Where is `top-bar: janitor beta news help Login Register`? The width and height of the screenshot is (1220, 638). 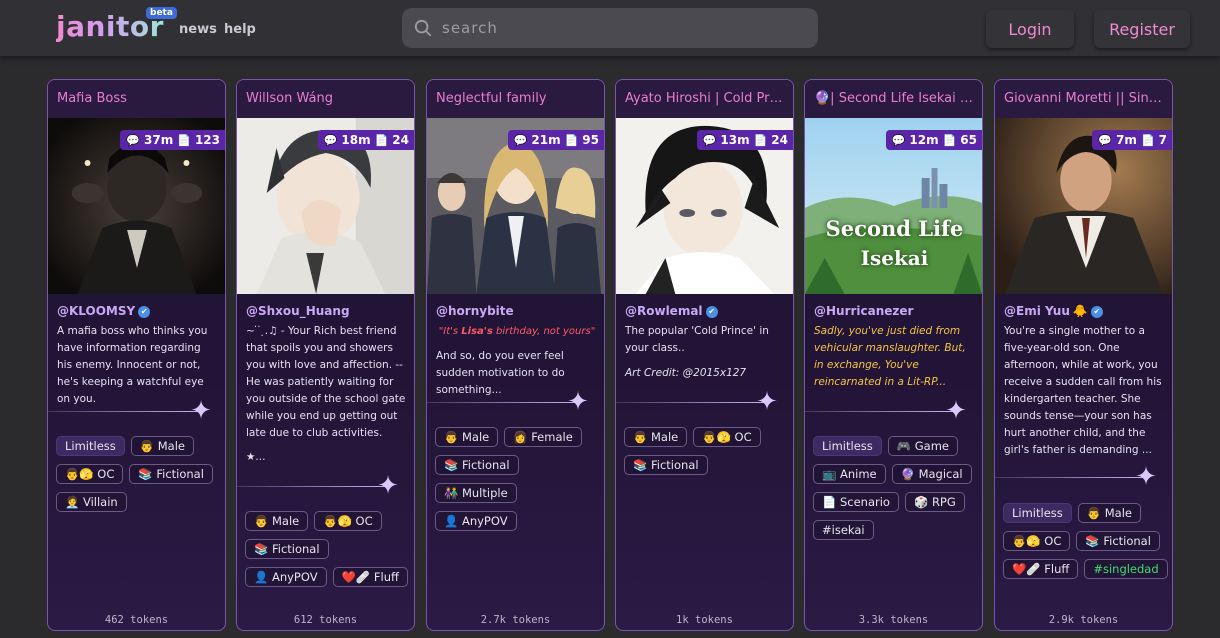 top-bar: janitor beta news help Login Register is located at coordinates (610, 28).